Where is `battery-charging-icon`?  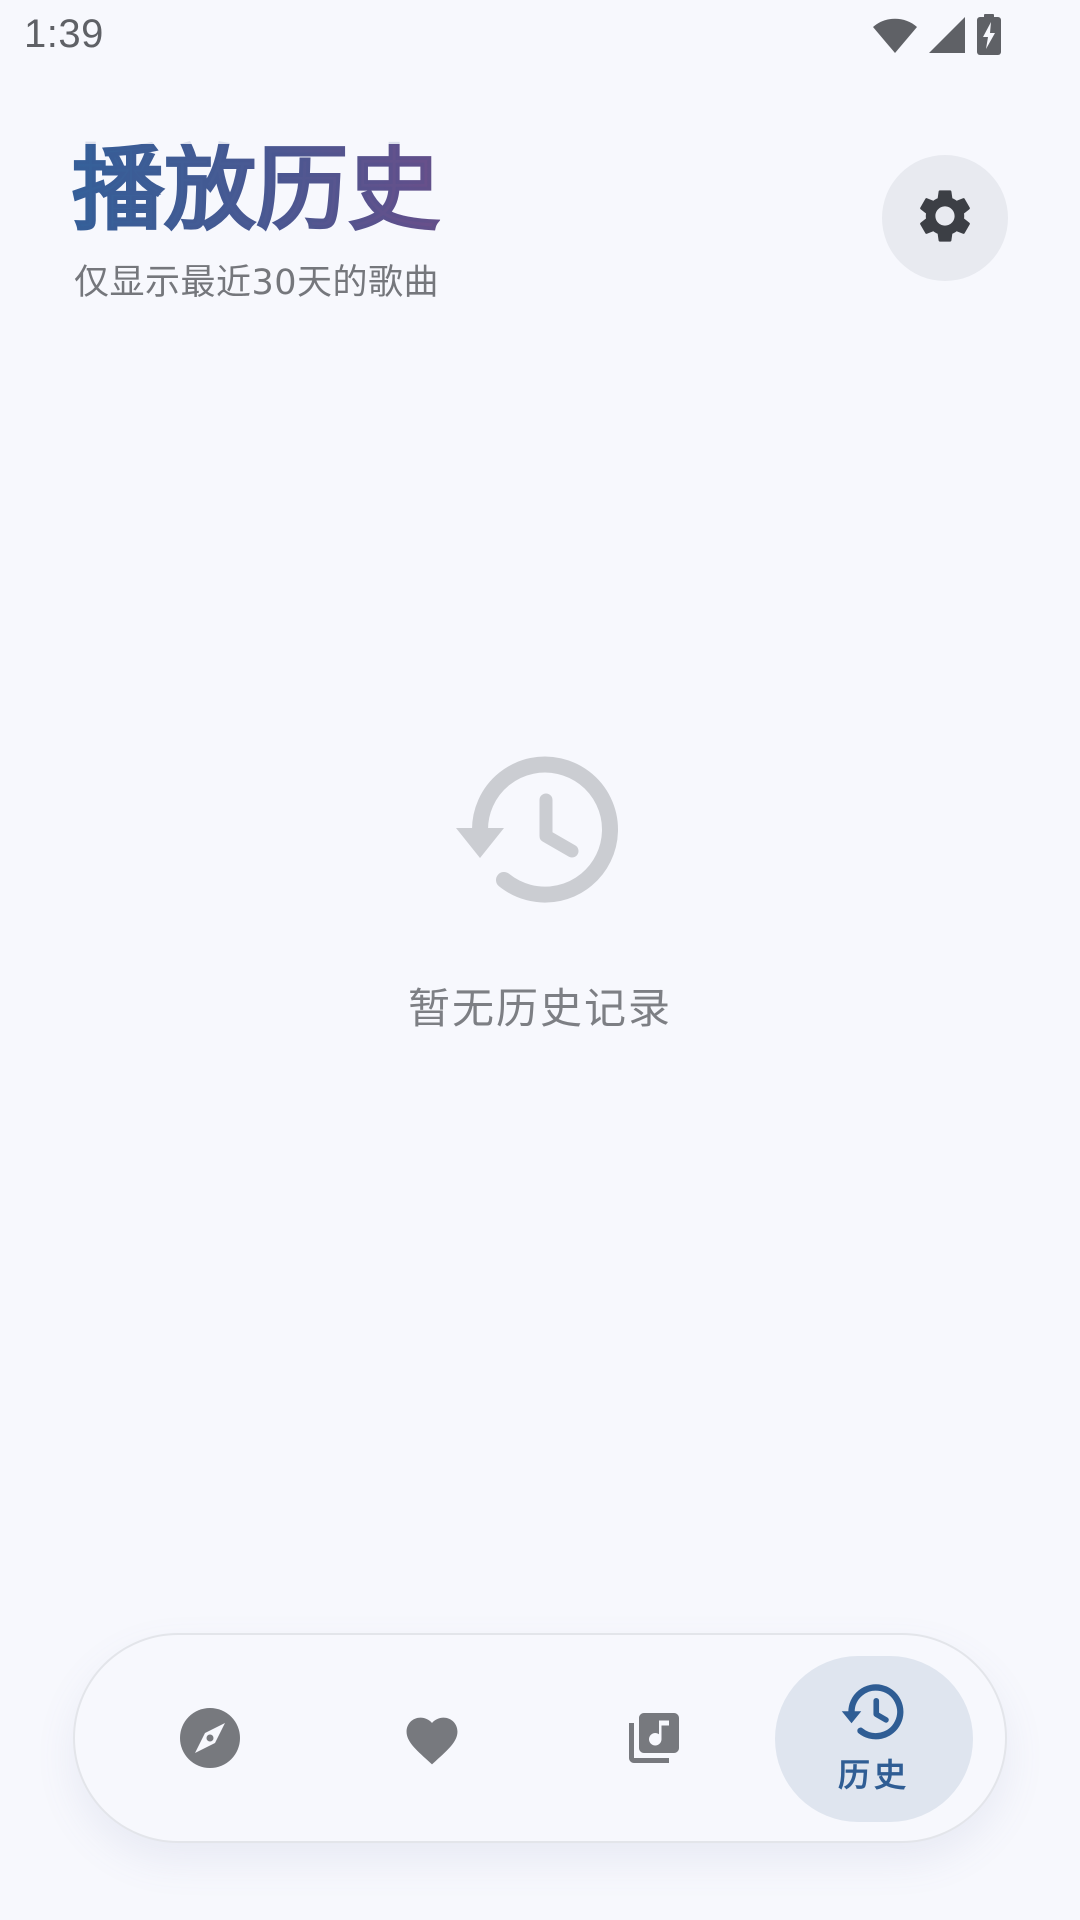
battery-charging-icon is located at coordinates (989, 35).